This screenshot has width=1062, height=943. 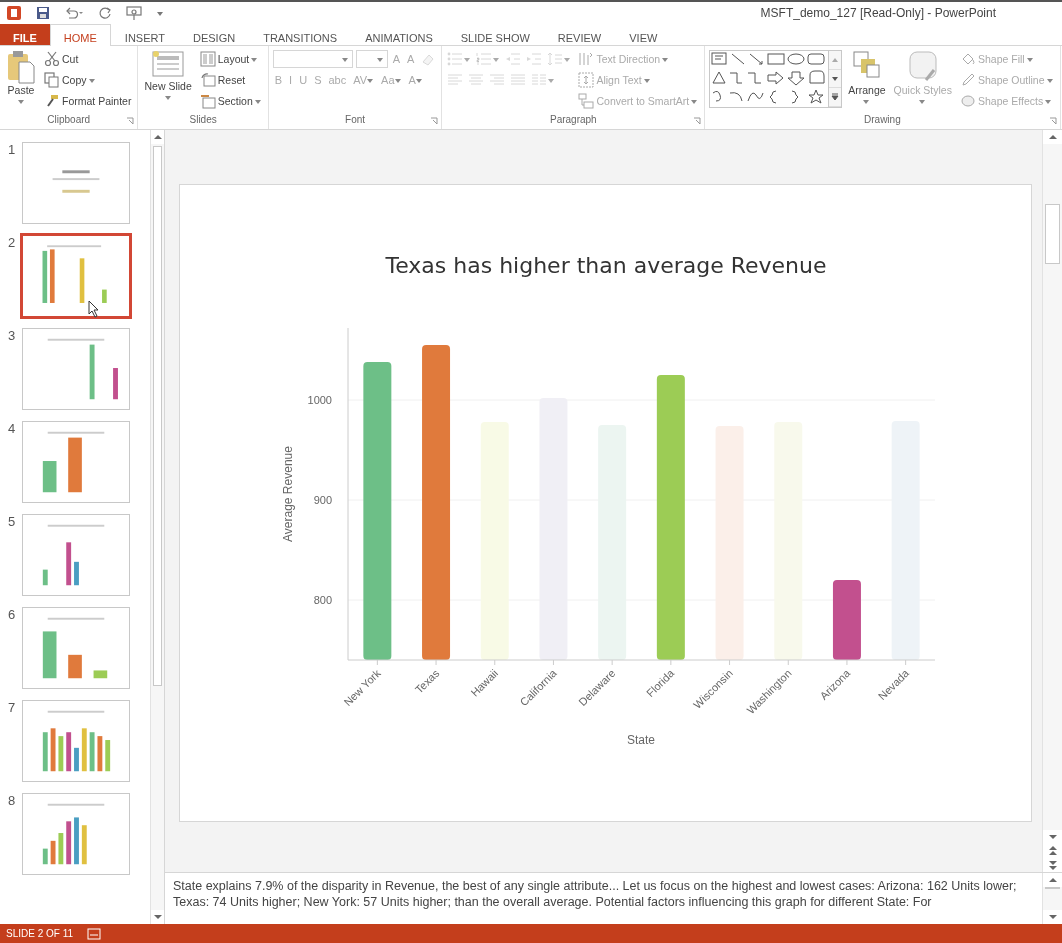 What do you see at coordinates (214, 34) in the screenshot?
I see `ribbon-tab: DESIGN` at bounding box center [214, 34].